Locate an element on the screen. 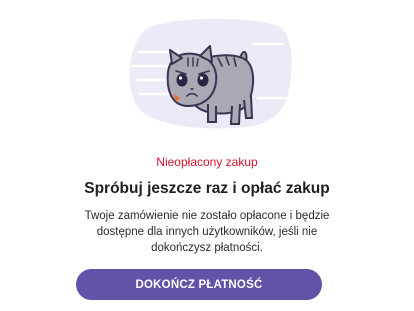 This screenshot has width=414, height=311. sad-cat-icon is located at coordinates (210, 73).